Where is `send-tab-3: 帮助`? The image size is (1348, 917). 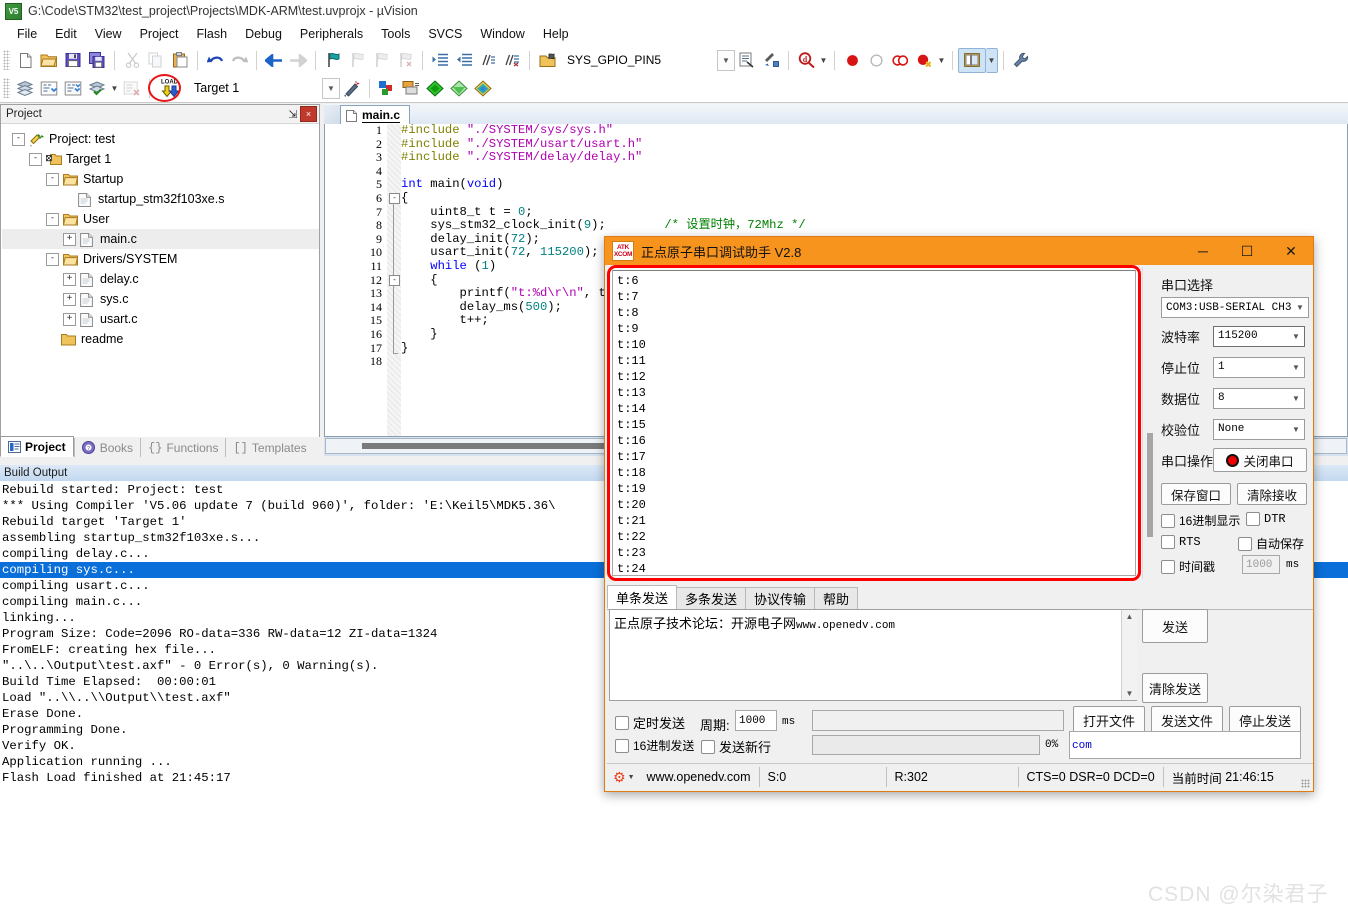 send-tab-3: 帮助 is located at coordinates (836, 598).